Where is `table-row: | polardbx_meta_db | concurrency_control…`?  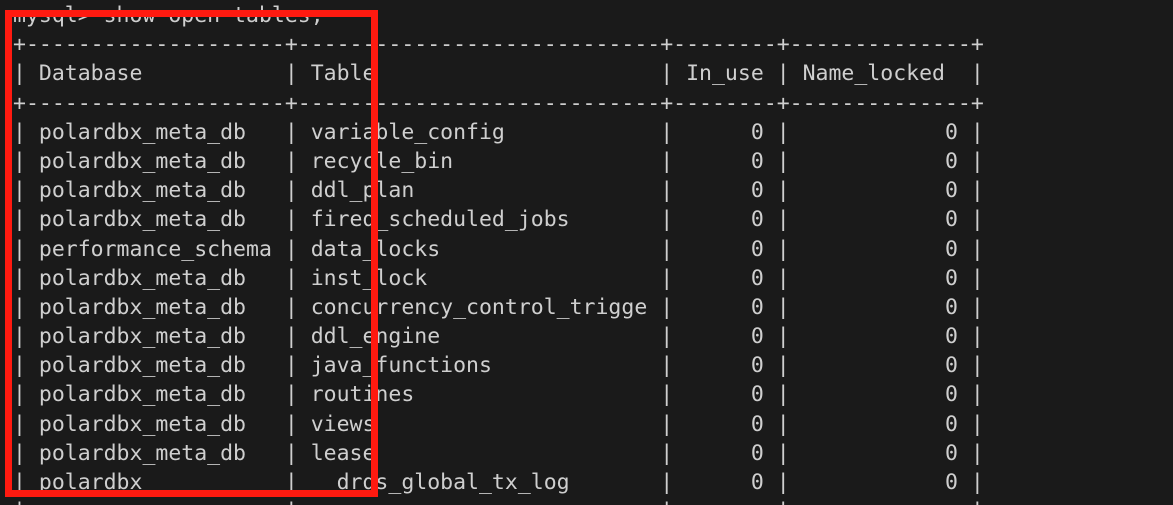
table-row: | polardbx_meta_db | concurrency_control… is located at coordinates (498, 307).